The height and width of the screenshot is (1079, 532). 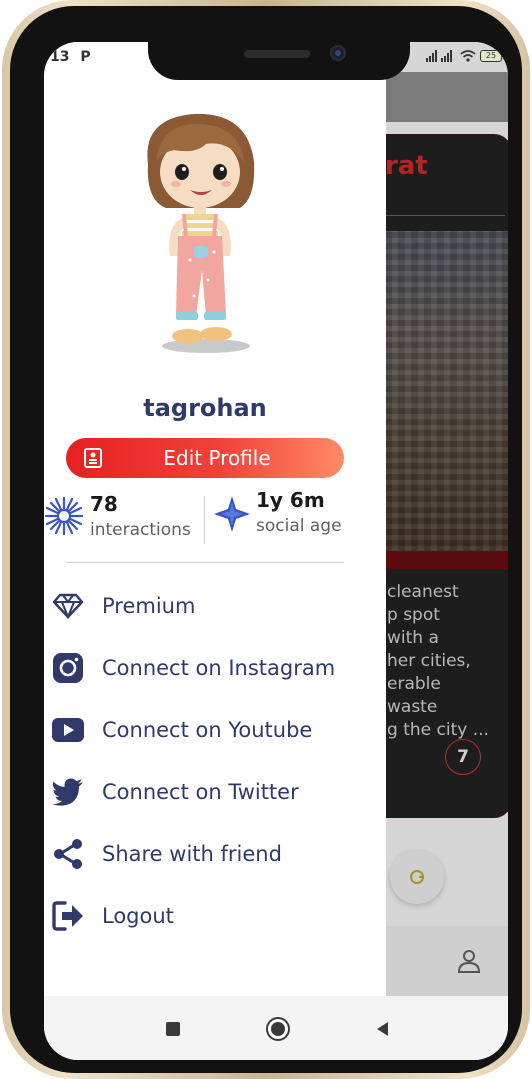 I want to click on background-card-badge: 7, so click(x=463, y=757).